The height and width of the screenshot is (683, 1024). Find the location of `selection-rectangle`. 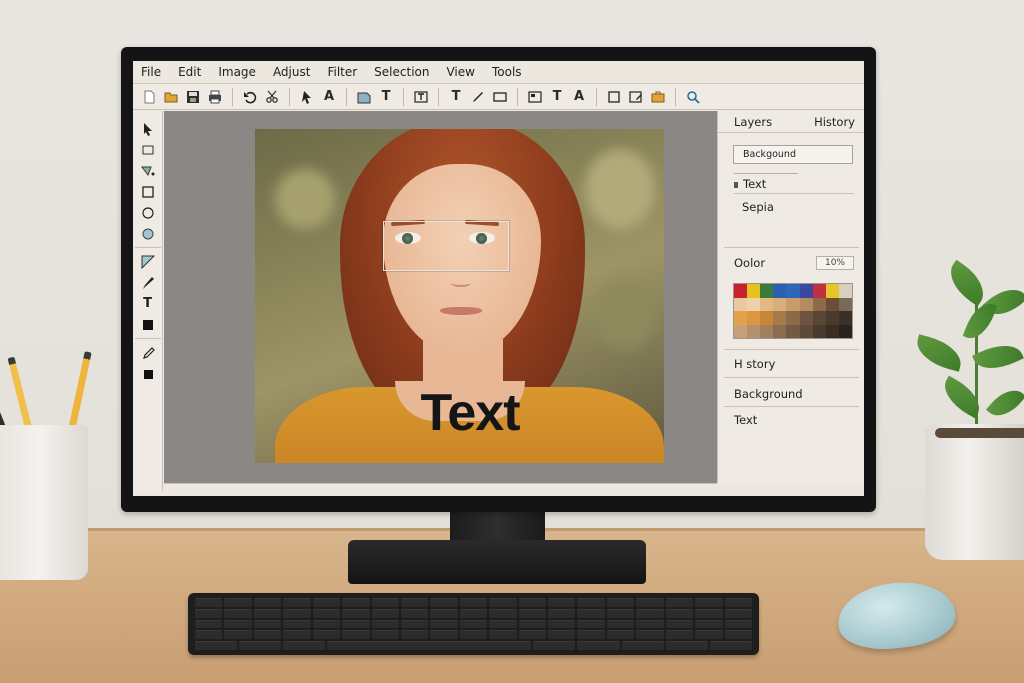

selection-rectangle is located at coordinates (446, 246).